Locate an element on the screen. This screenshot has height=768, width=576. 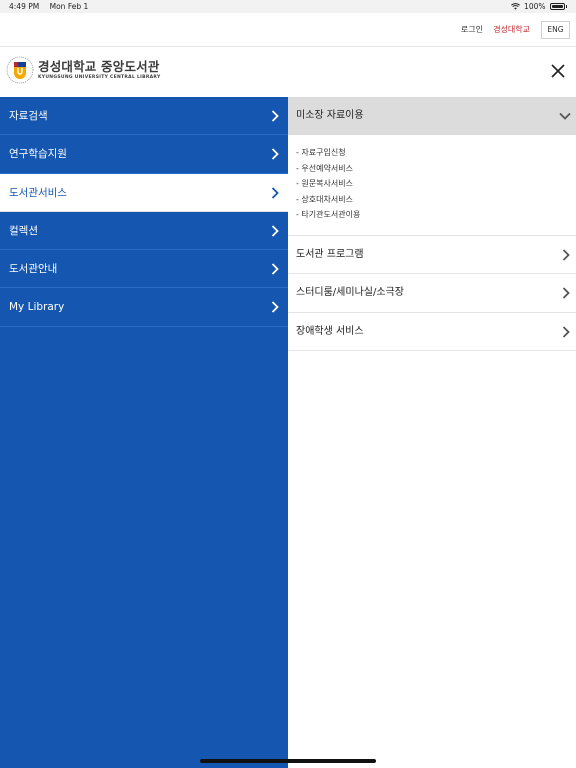
sublist-item-document-copy: - 원문복사서비스 is located at coordinates (436, 184).